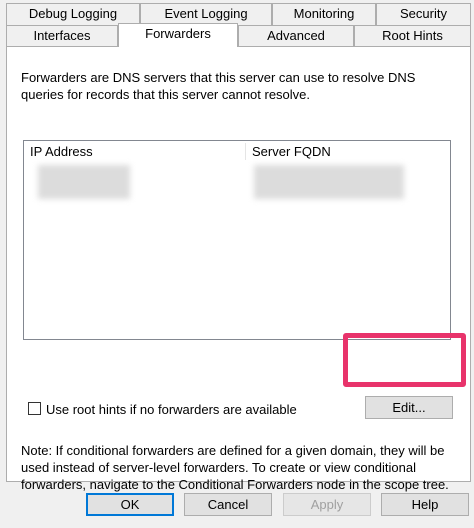 The width and height of the screenshot is (474, 528). I want to click on tab-advanced: Advanced, so click(296, 35).